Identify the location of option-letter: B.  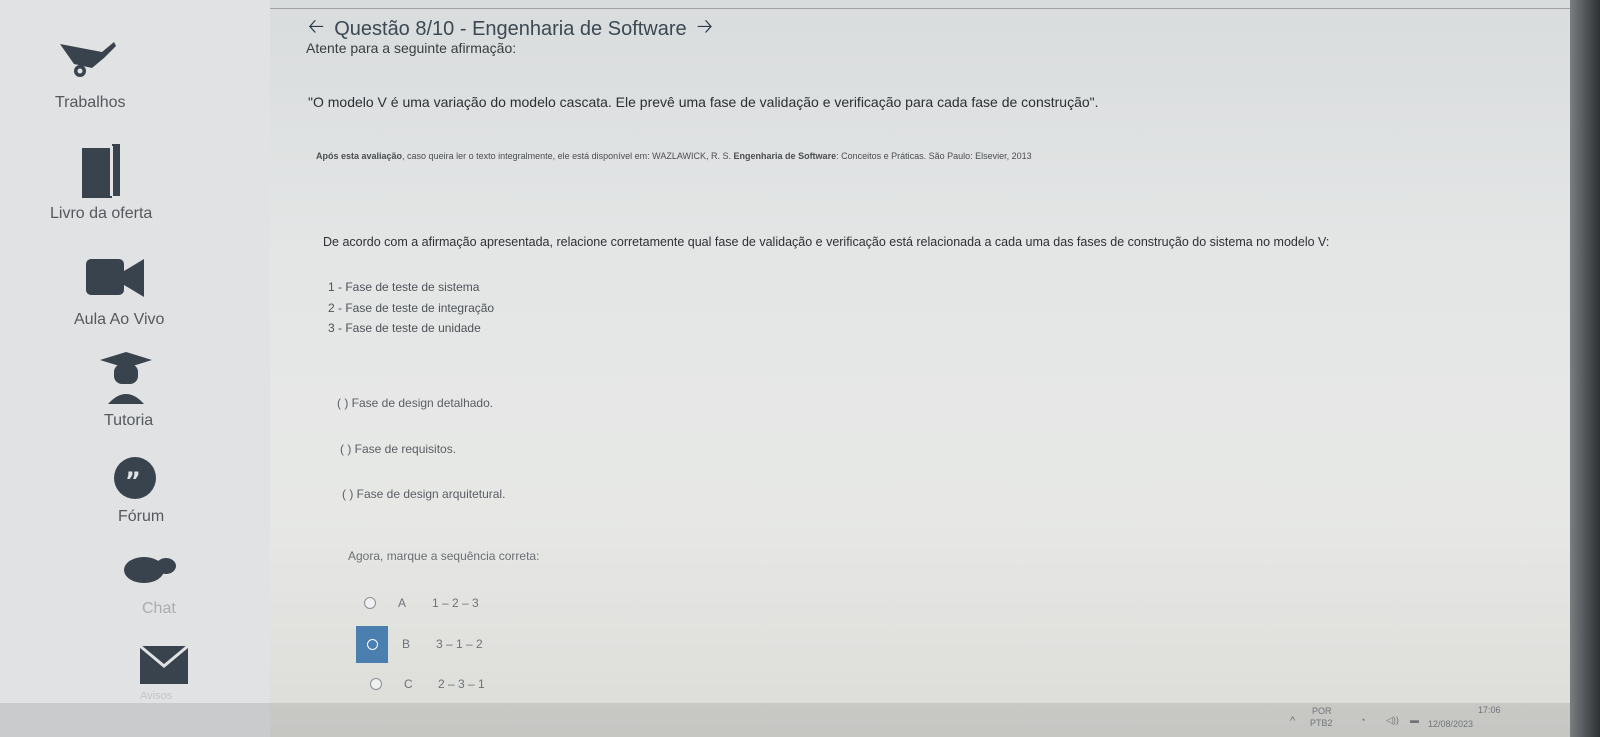
(406, 644).